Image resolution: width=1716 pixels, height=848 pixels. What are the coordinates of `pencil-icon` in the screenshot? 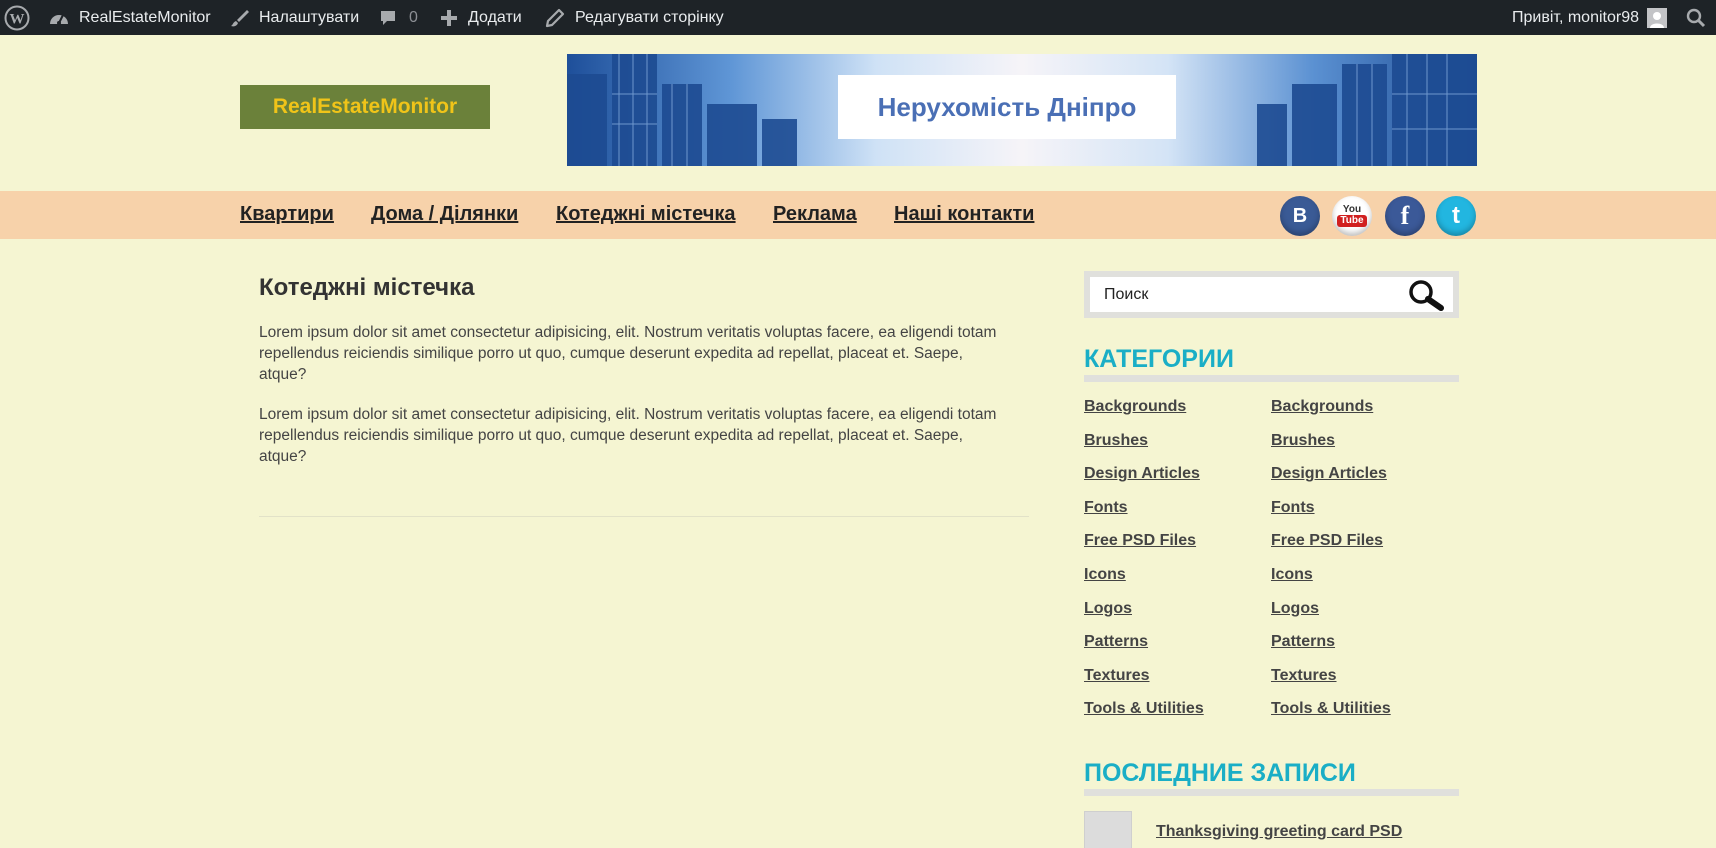 It's located at (555, 18).